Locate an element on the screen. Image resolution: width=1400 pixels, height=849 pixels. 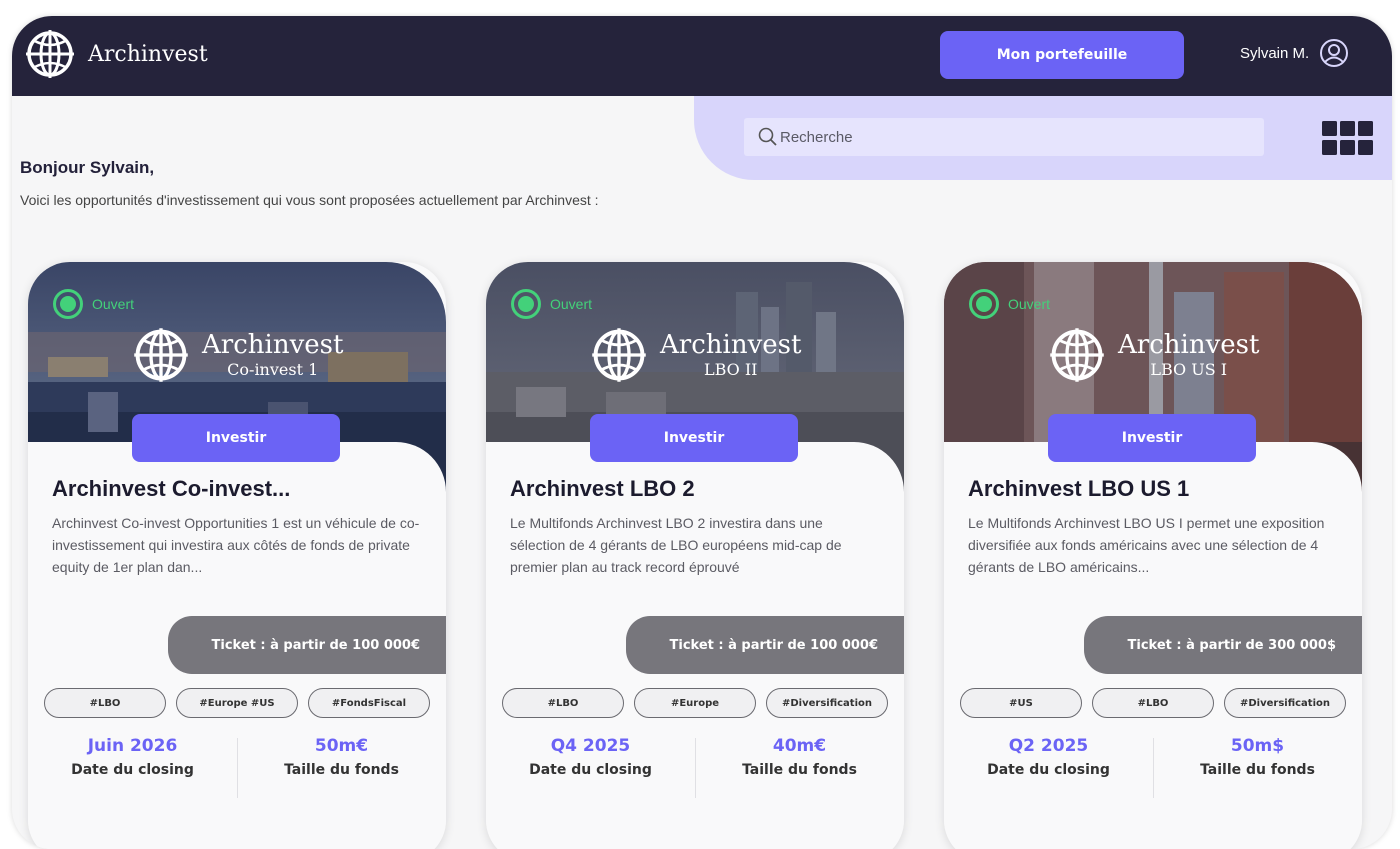
search-bar is located at coordinates (1004, 137).